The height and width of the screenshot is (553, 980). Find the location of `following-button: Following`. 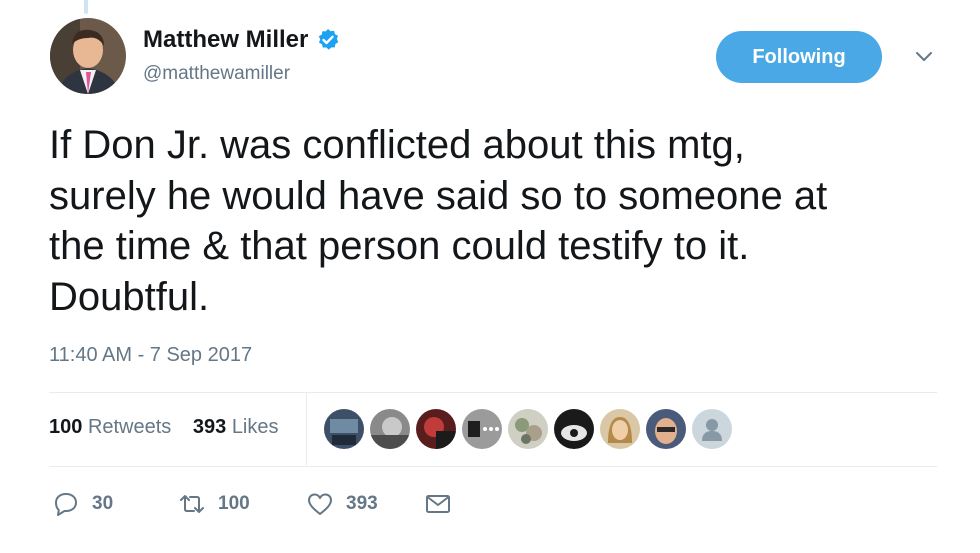

following-button: Following is located at coordinates (799, 57).